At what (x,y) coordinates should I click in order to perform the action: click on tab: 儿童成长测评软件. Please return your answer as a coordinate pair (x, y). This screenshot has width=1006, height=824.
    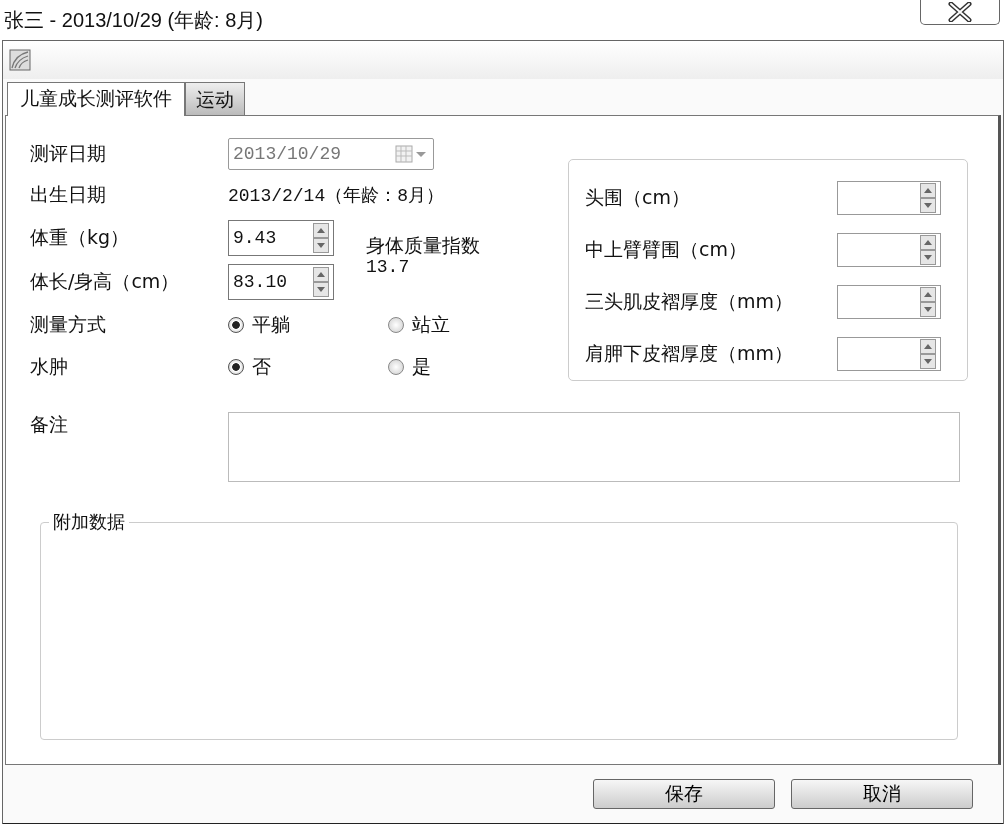
    Looking at the image, I should click on (96, 99).